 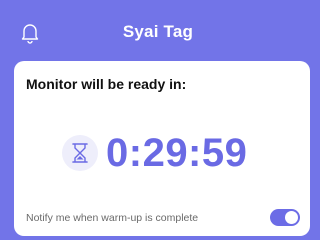 What do you see at coordinates (80, 153) in the screenshot?
I see `hourglass-icon` at bounding box center [80, 153].